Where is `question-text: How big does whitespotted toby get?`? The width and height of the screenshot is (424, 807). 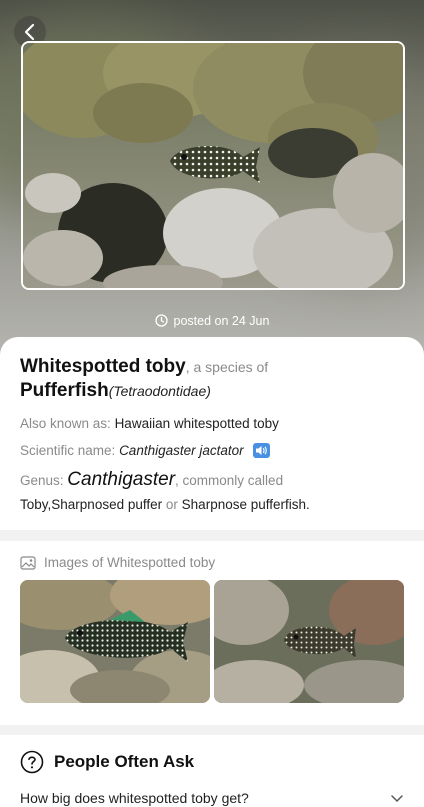
question-text: How big does whitespotted toby get? is located at coordinates (134, 798).